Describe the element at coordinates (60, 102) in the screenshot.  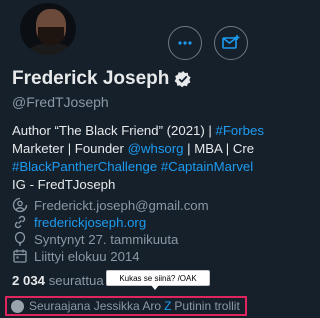
I see `profile-handle: @FredTJoseph` at that location.